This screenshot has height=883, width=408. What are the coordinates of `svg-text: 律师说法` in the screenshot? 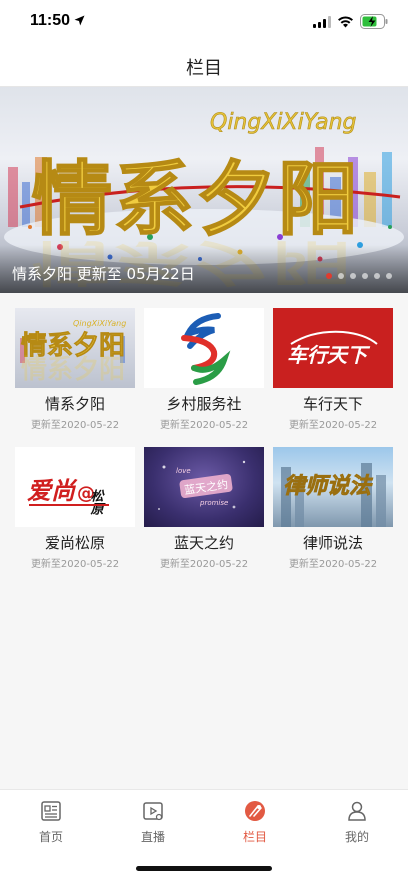 It's located at (328, 486).